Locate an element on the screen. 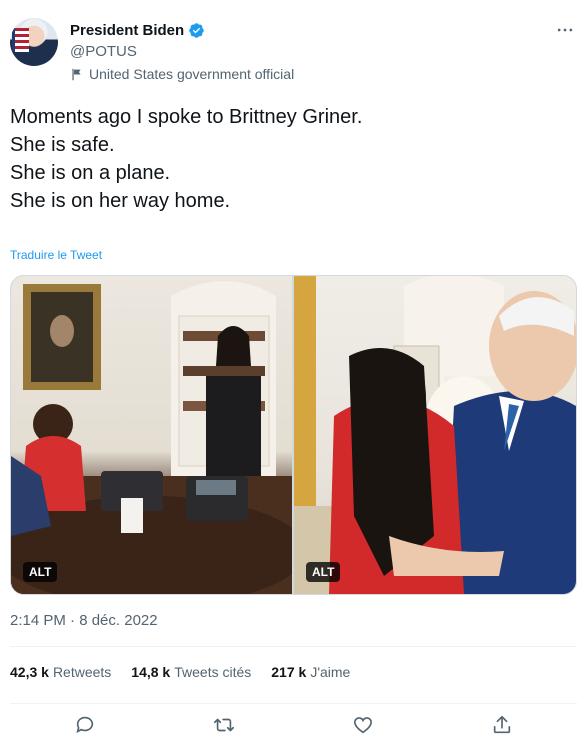  tweet-line: Moments ago I spoke to Brittney Griner. is located at coordinates (186, 117).